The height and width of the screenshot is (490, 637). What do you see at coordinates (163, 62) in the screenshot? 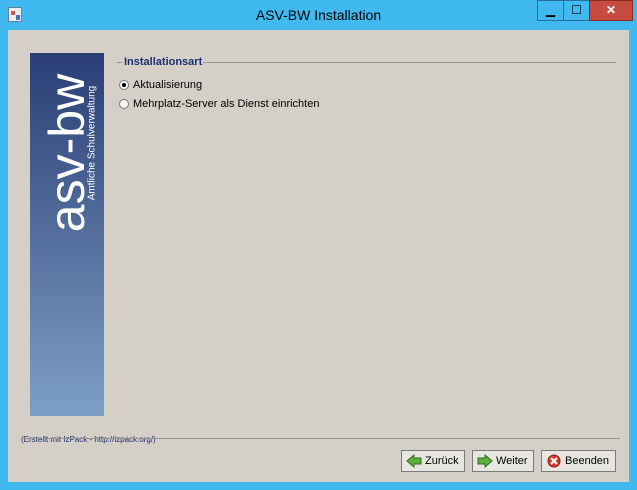
I see `installation-type-legend: Installationsart` at bounding box center [163, 62].